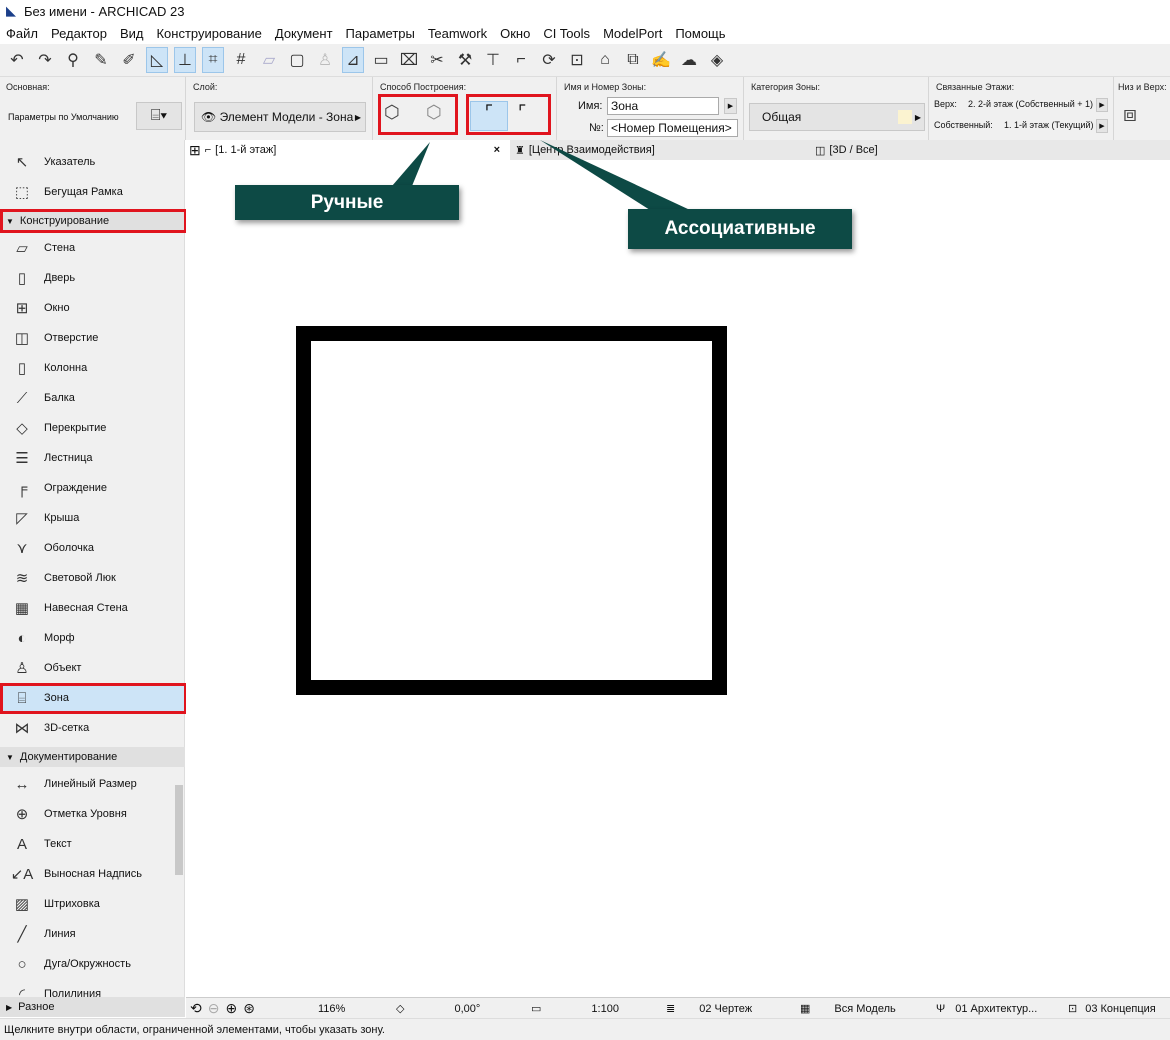 The height and width of the screenshot is (1040, 1170). I want to click on zoom-out-icon: ⊖, so click(214, 1008).